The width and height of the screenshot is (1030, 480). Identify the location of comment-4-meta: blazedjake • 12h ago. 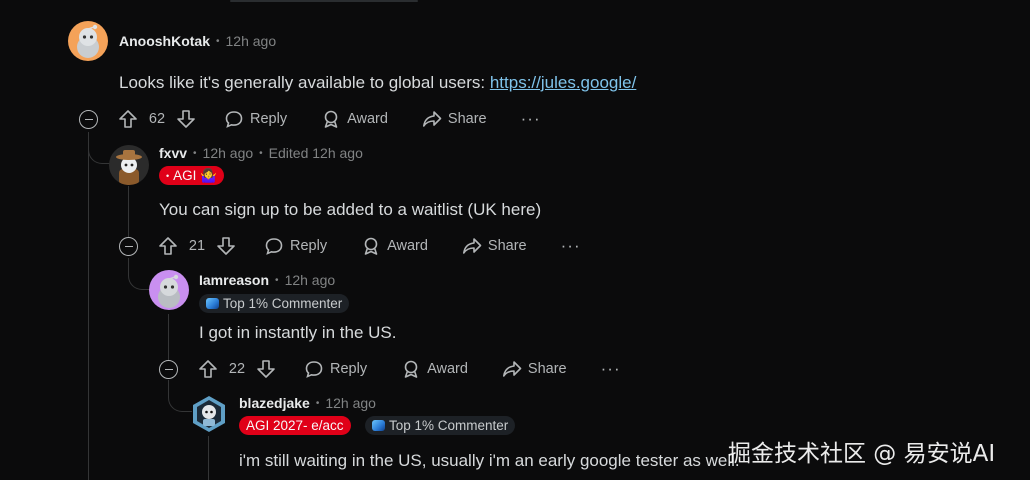
(307, 403).